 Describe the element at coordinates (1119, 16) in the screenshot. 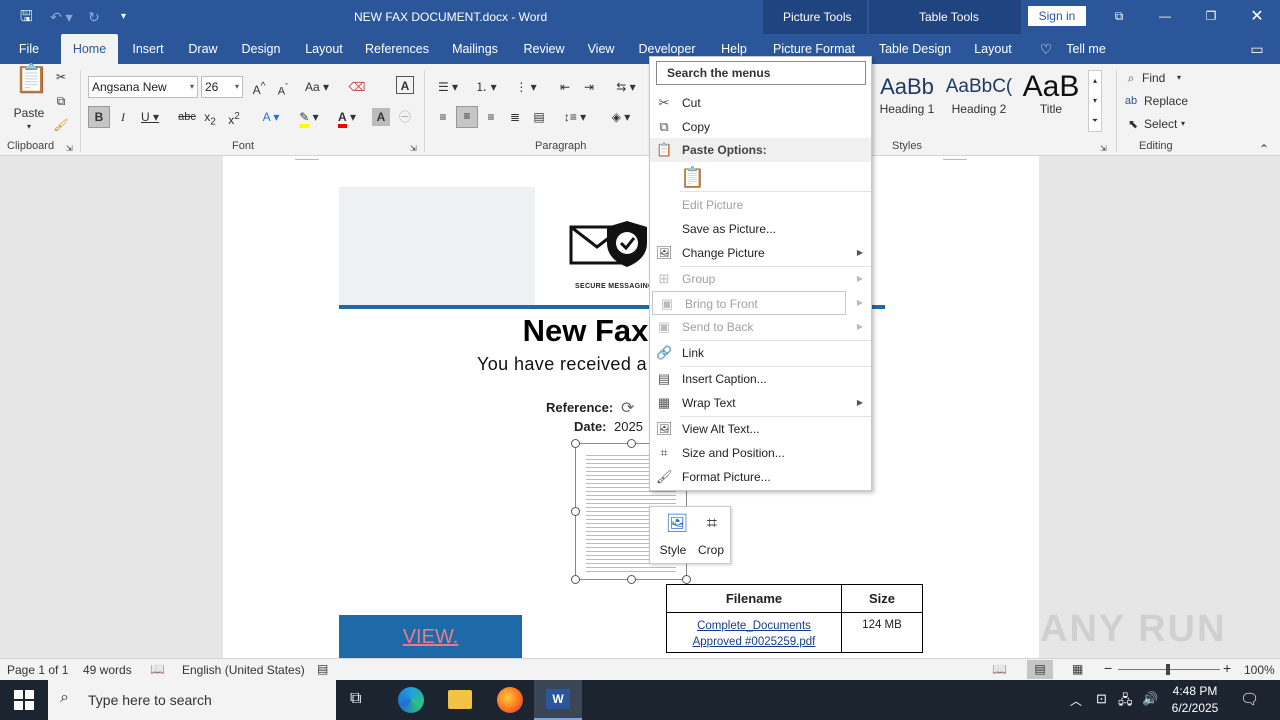

I see `ribbon-display-icon: ⧉` at that location.